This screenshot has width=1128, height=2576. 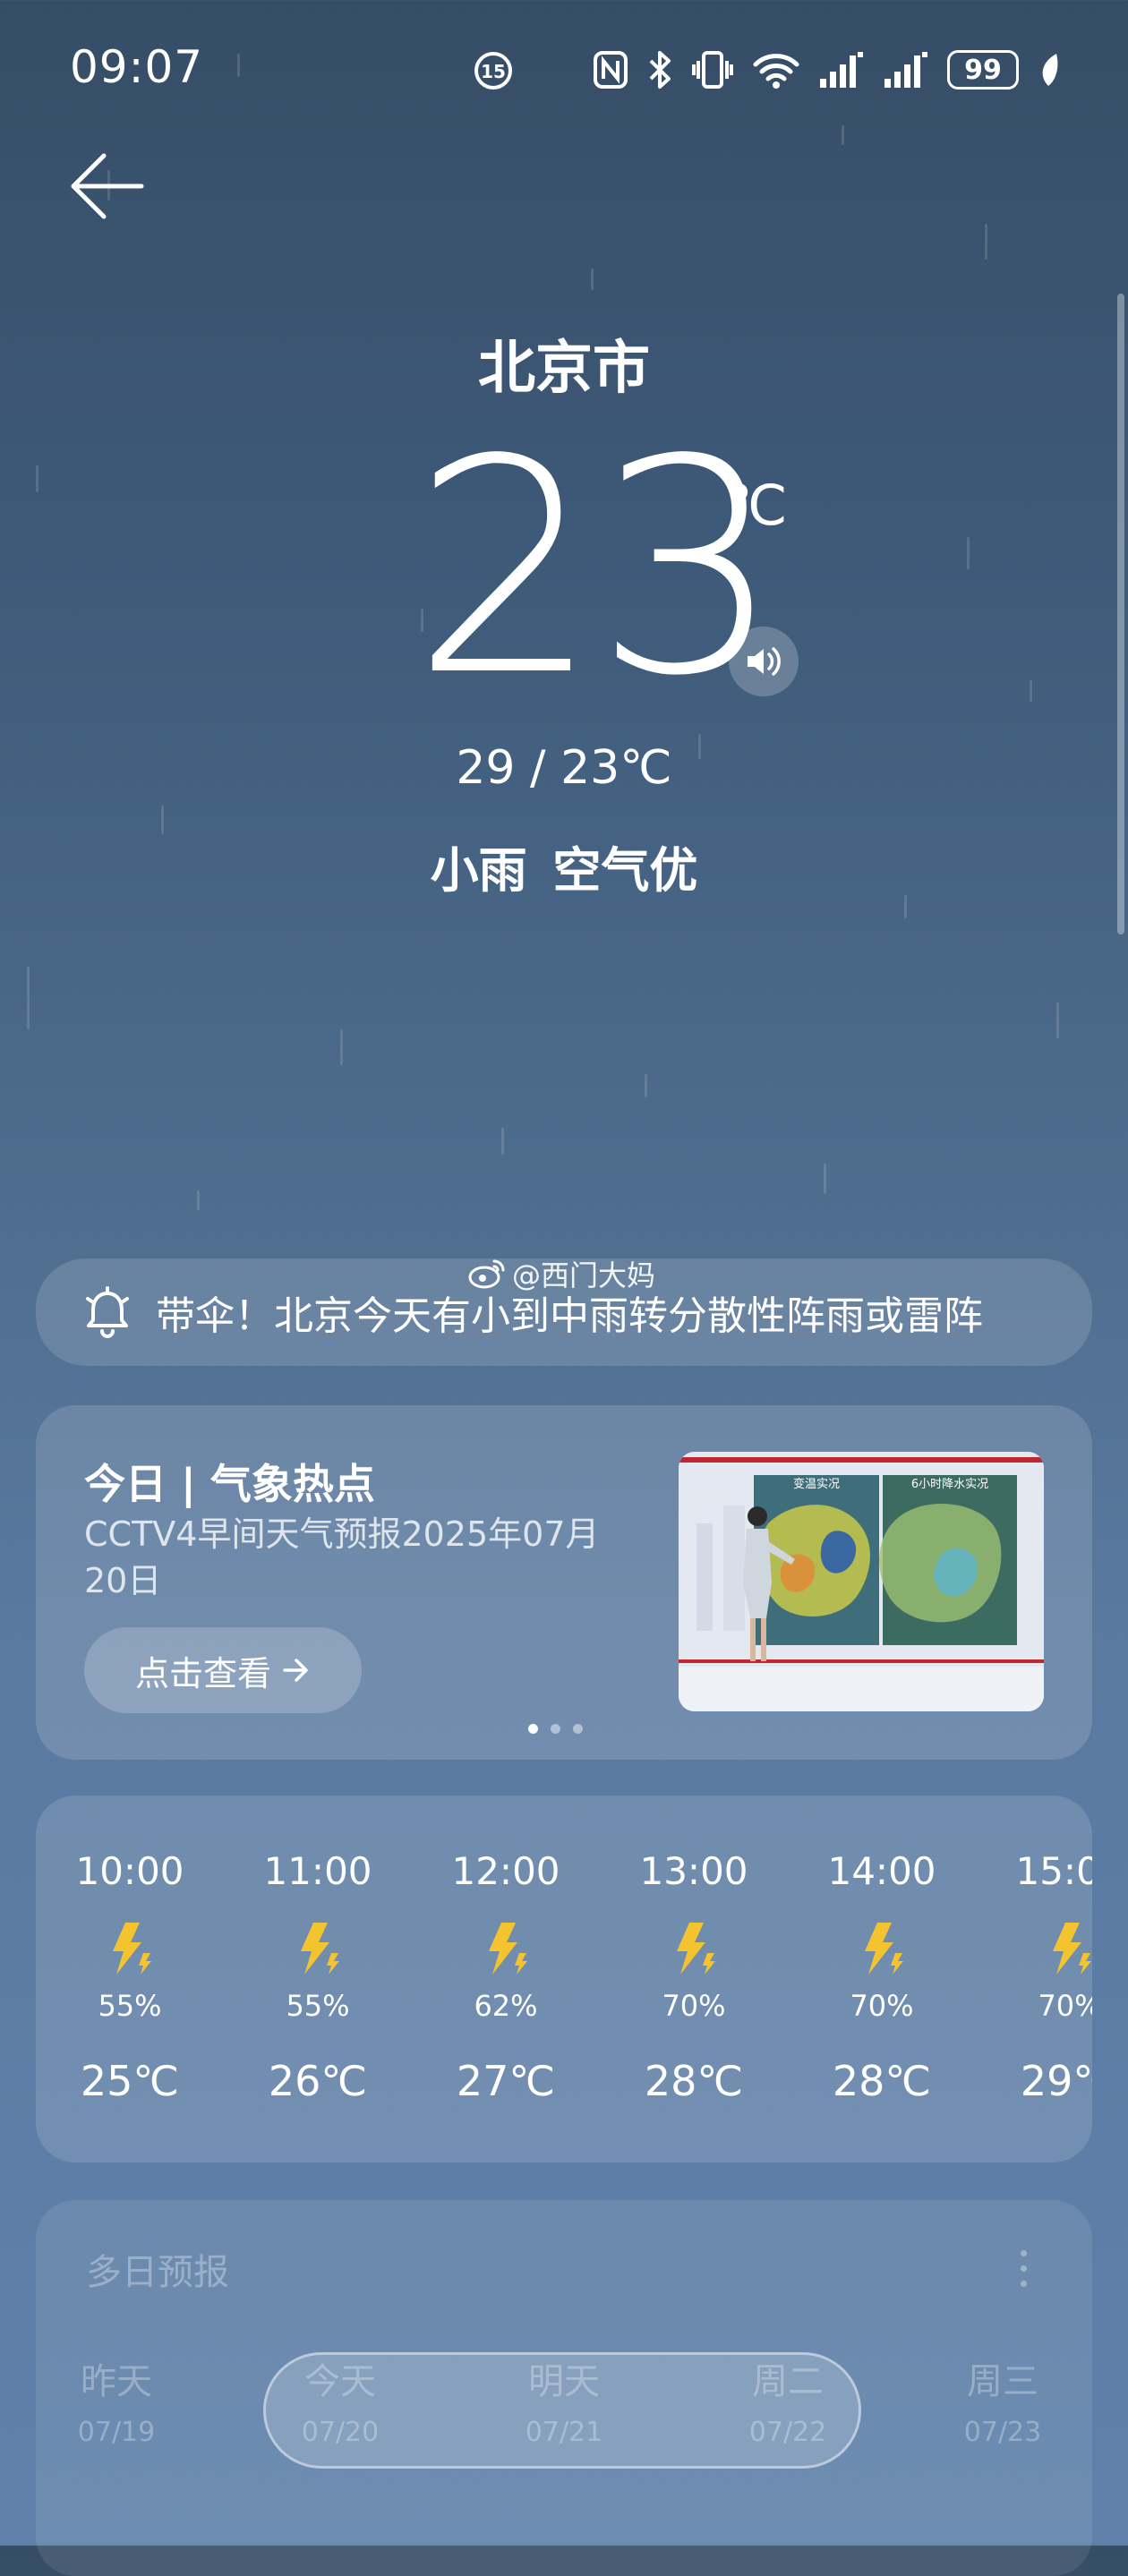 I want to click on wifi-icon, so click(x=776, y=71).